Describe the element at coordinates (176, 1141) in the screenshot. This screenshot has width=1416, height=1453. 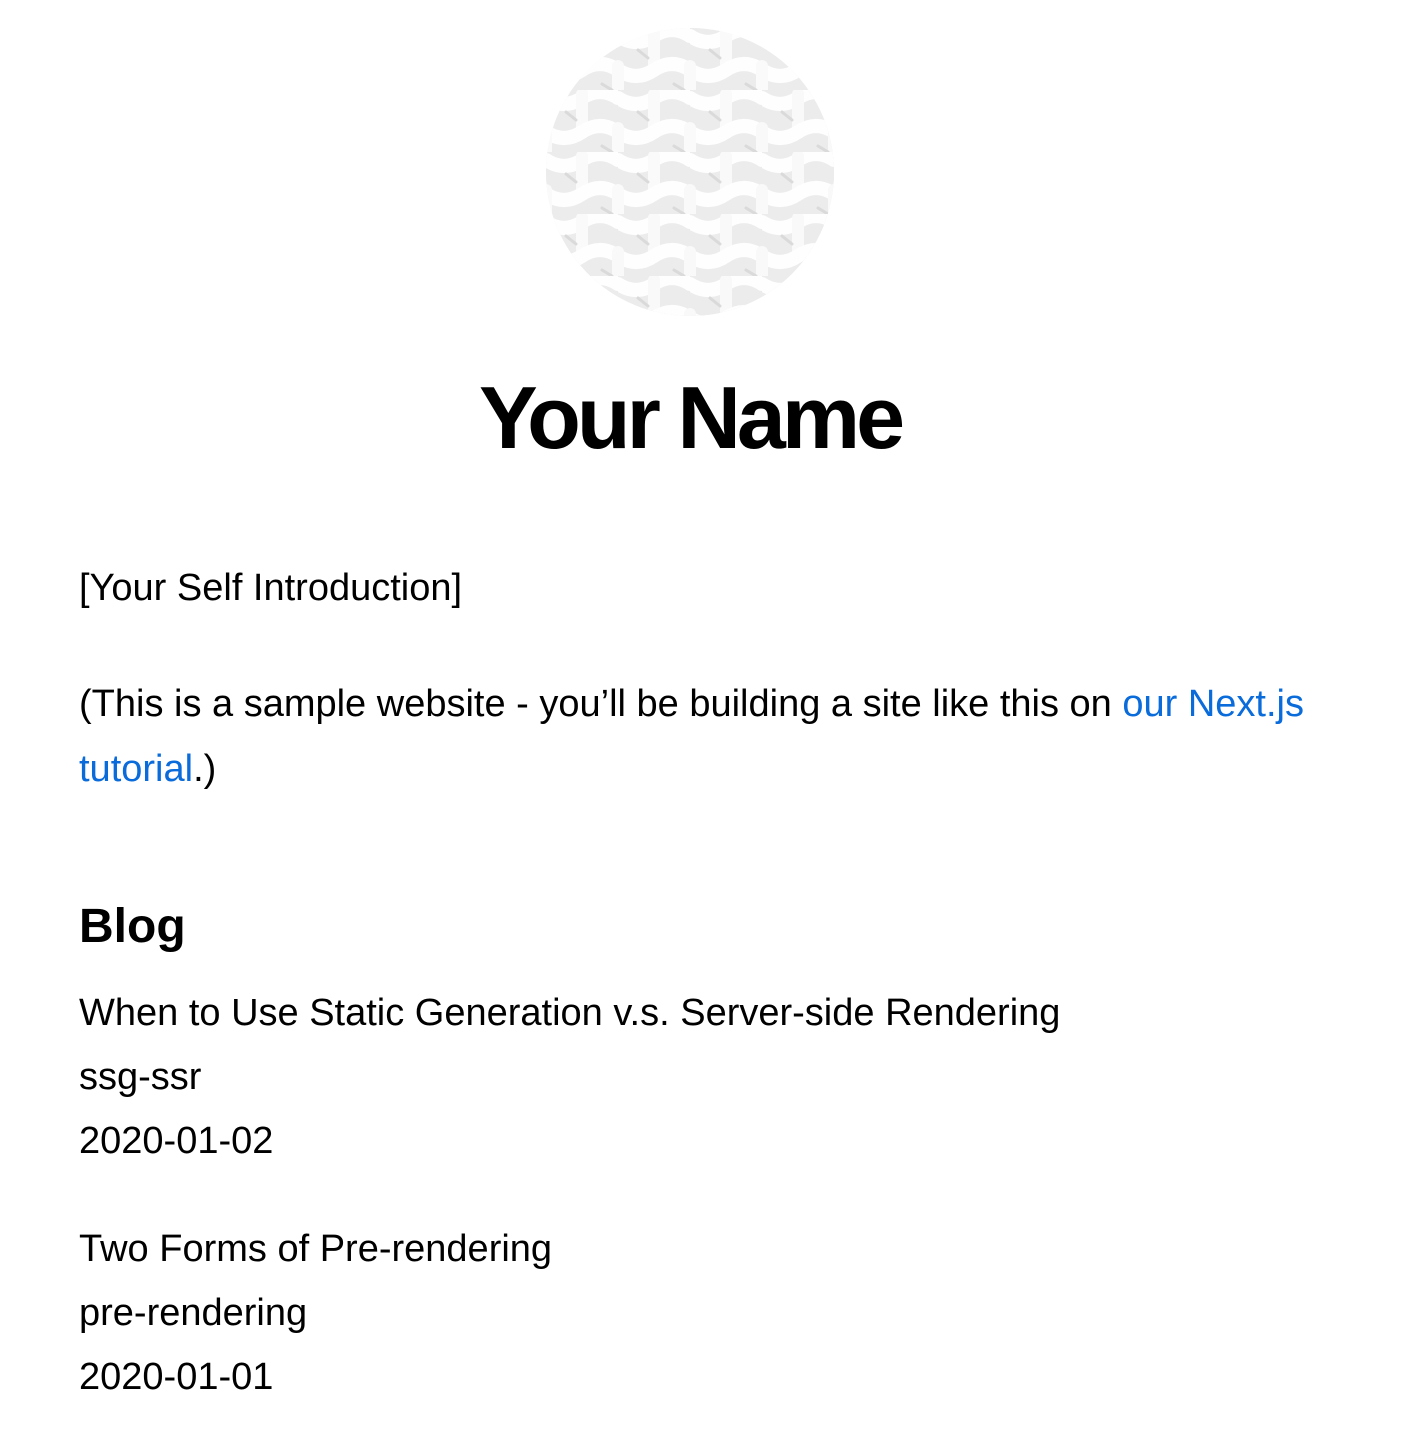
I see `post-date: 2020-01-02` at that location.